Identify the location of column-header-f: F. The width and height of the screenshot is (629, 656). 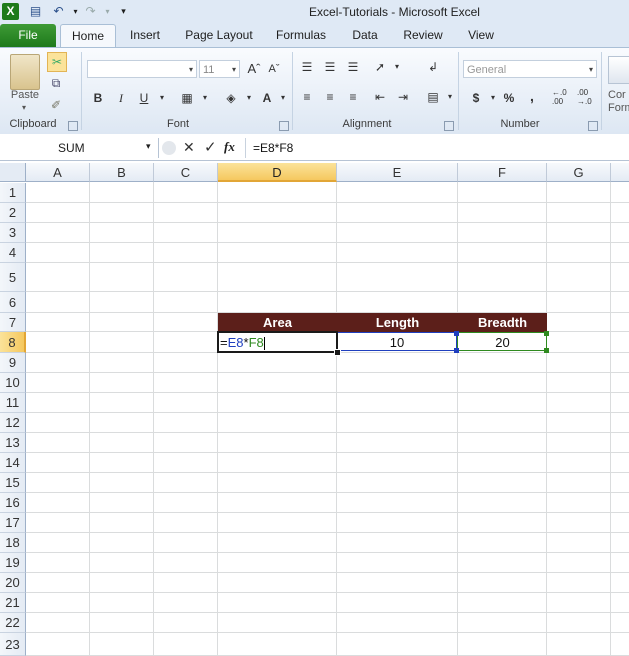
(502, 172).